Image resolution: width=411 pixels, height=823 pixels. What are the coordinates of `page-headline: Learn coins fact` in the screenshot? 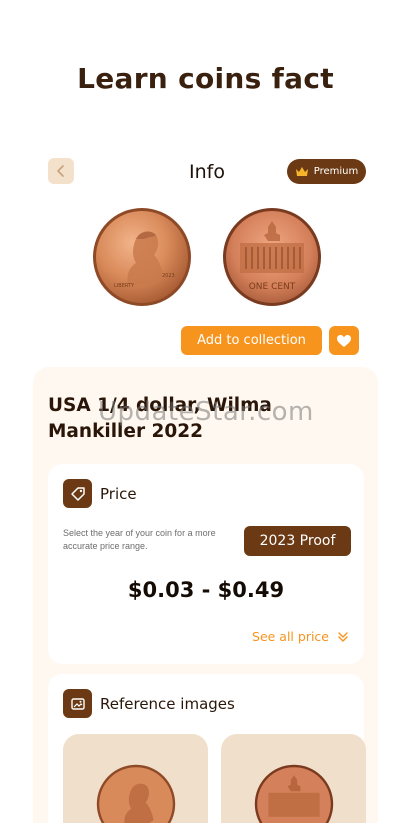 It's located at (205, 78).